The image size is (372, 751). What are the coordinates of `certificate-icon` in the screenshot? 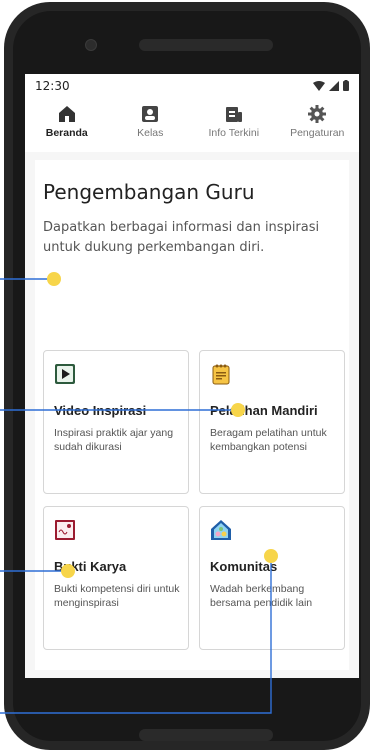 It's located at (65, 530).